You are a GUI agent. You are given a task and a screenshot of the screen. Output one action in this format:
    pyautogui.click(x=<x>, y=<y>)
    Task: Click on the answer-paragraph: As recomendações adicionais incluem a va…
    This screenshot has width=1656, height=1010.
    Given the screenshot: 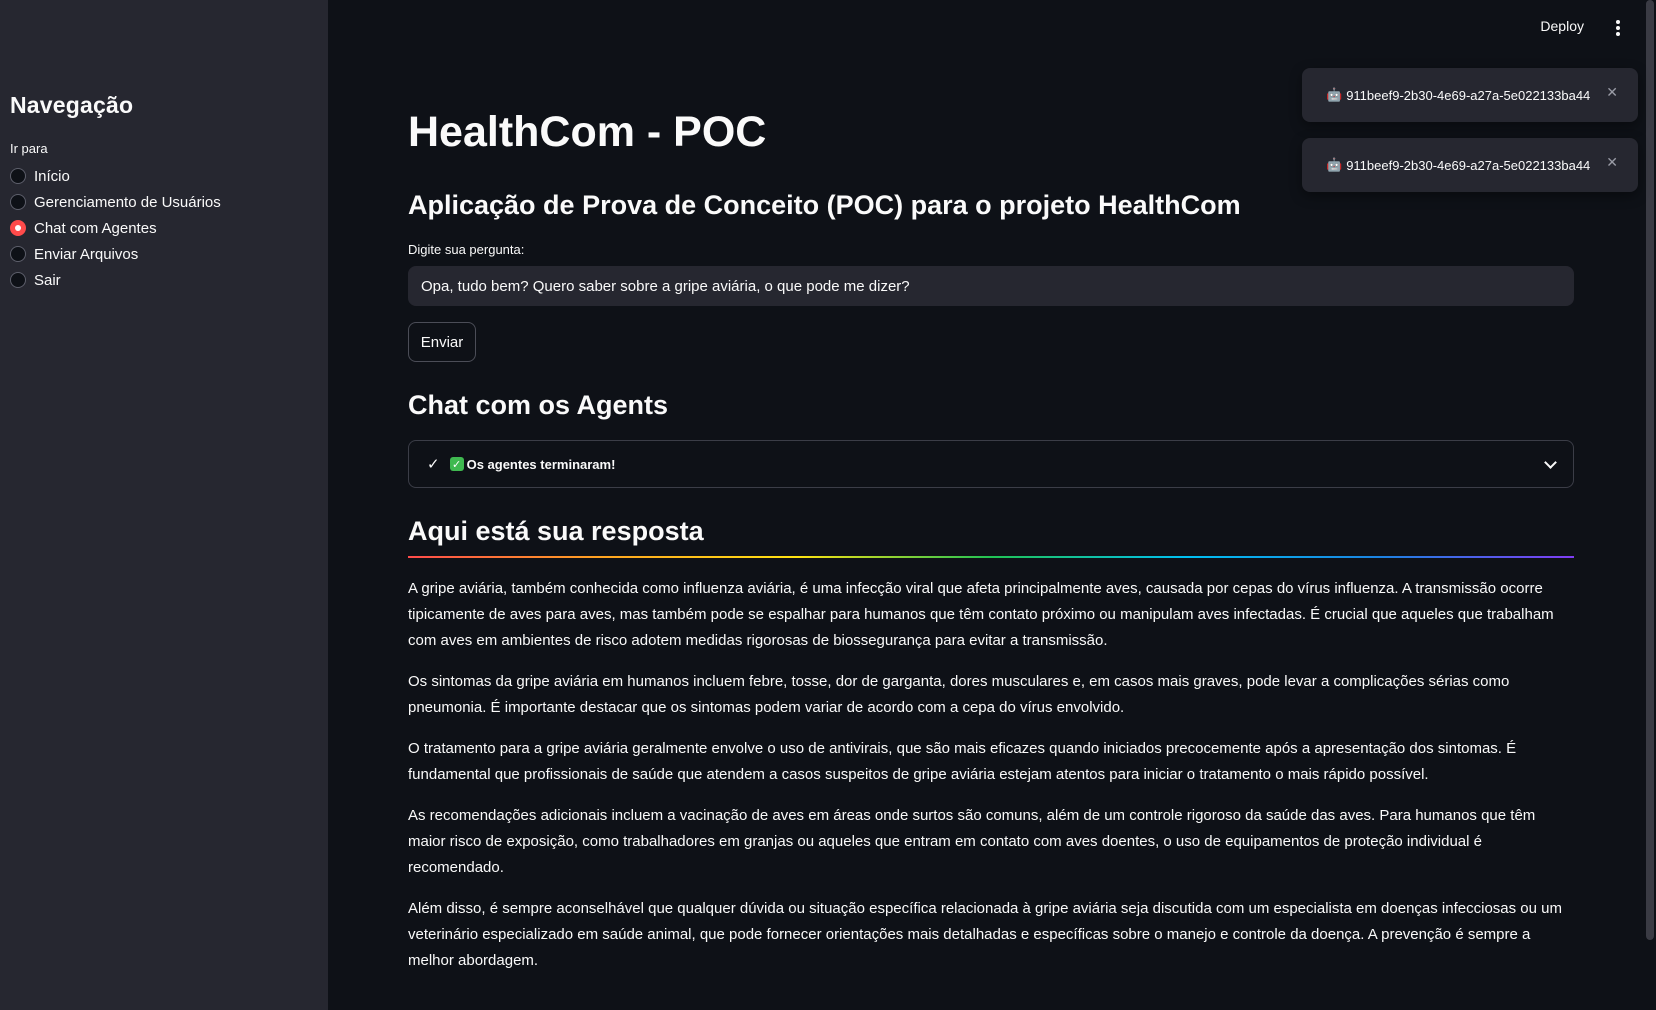 What is the action you would take?
    pyautogui.click(x=972, y=841)
    